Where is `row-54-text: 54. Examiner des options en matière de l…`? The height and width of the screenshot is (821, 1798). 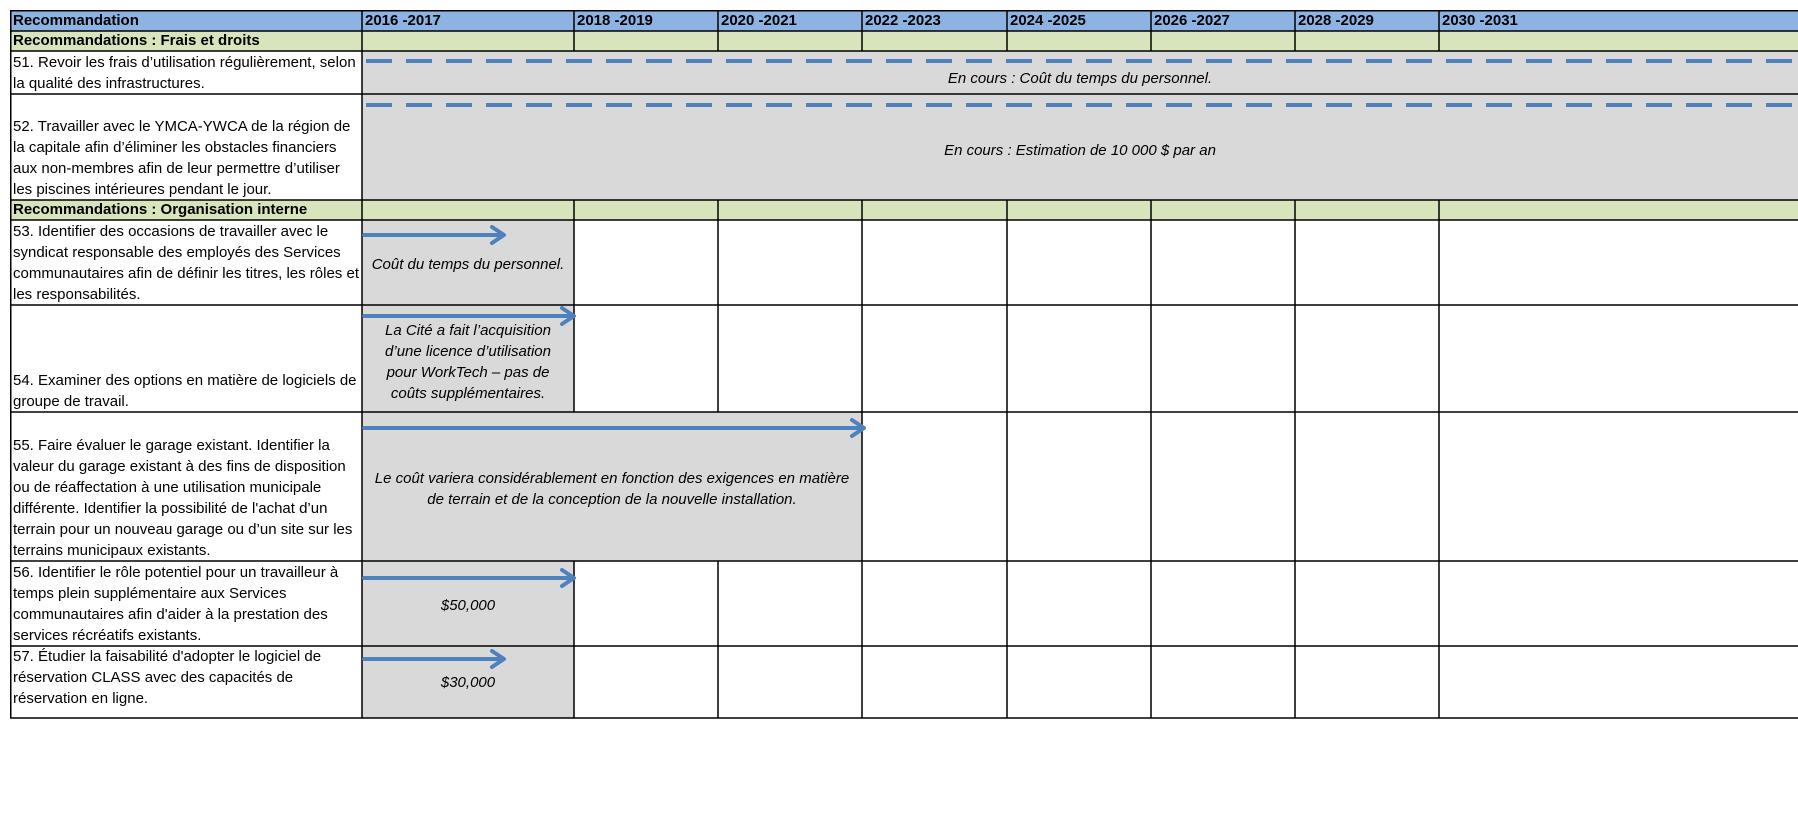 row-54-text: 54. Examiner des options en matière de l… is located at coordinates (185, 391).